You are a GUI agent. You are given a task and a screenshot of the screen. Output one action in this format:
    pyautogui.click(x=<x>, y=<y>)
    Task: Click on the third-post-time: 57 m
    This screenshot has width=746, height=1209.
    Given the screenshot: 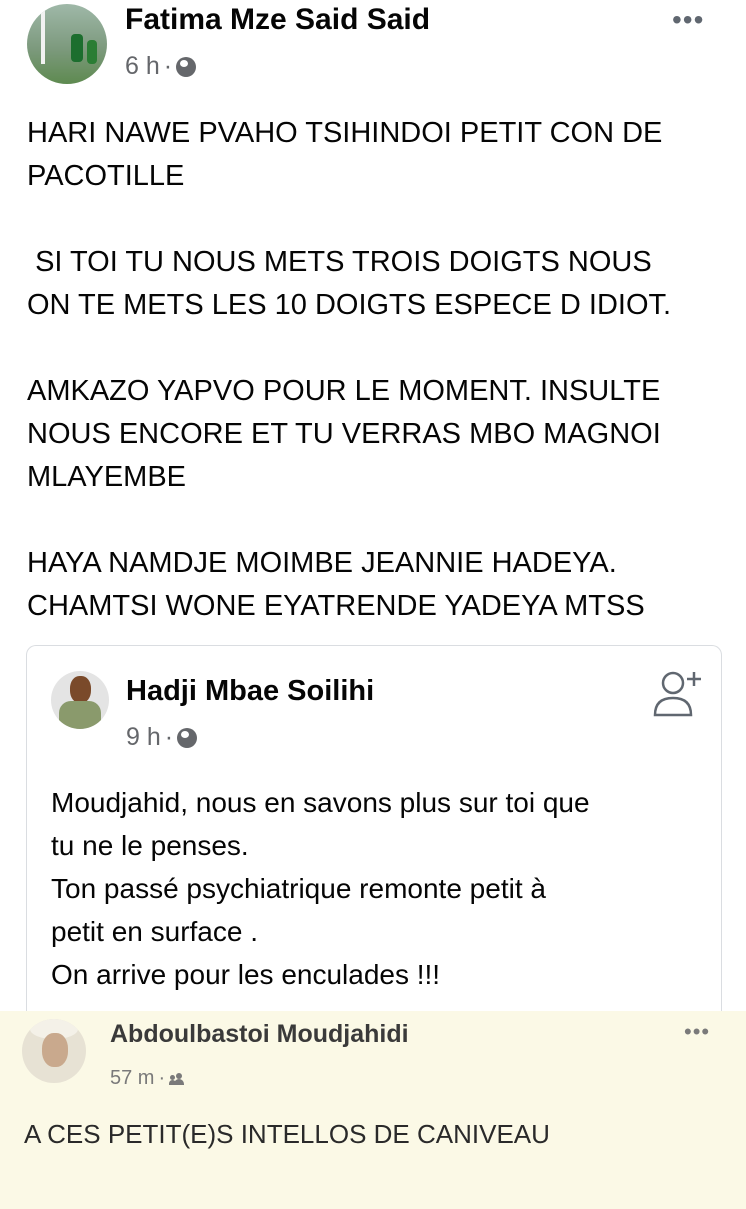 What is the action you would take?
    pyautogui.click(x=132, y=1078)
    